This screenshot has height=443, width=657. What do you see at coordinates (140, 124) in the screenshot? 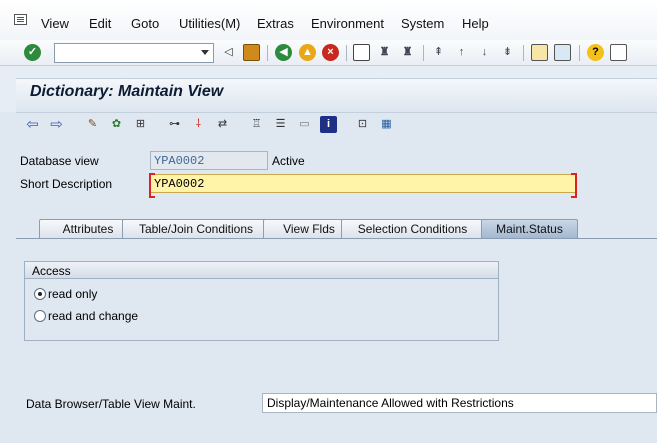
I see `activate-icon: ⊞` at bounding box center [140, 124].